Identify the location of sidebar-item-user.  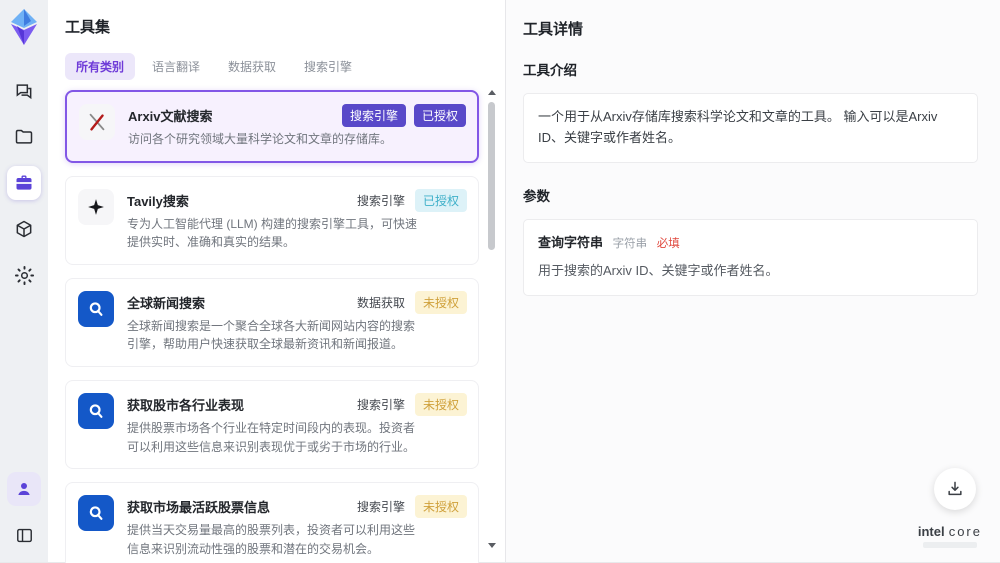
(24, 489).